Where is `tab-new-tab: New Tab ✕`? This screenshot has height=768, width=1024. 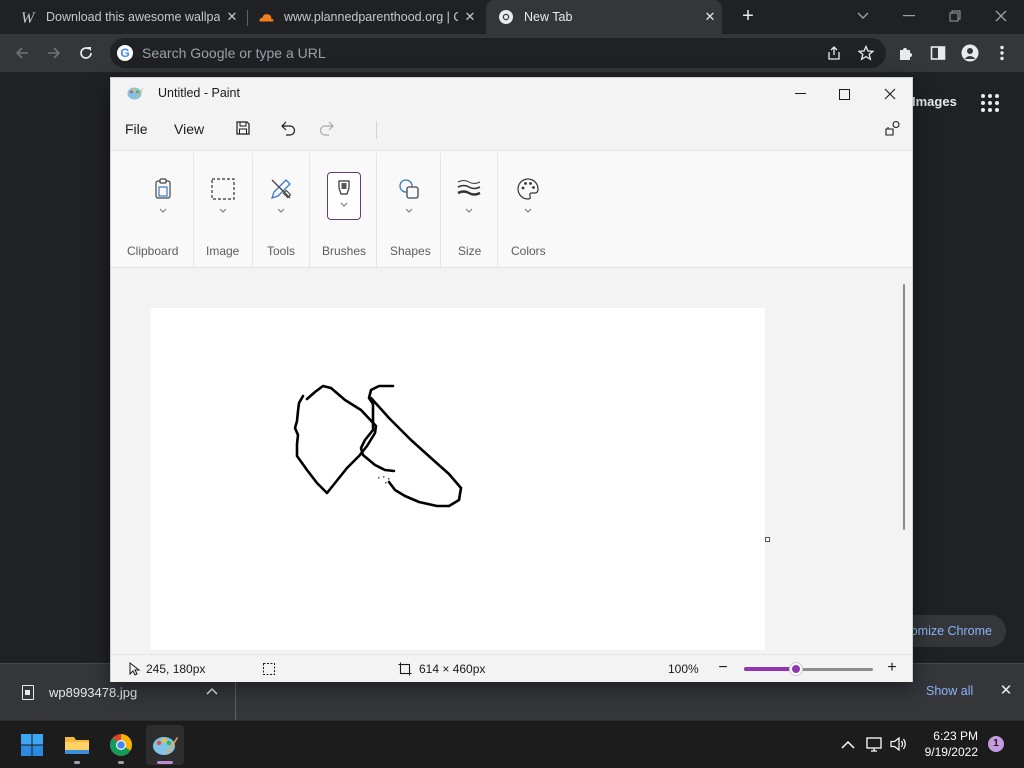 tab-new-tab: New Tab ✕ is located at coordinates (604, 17).